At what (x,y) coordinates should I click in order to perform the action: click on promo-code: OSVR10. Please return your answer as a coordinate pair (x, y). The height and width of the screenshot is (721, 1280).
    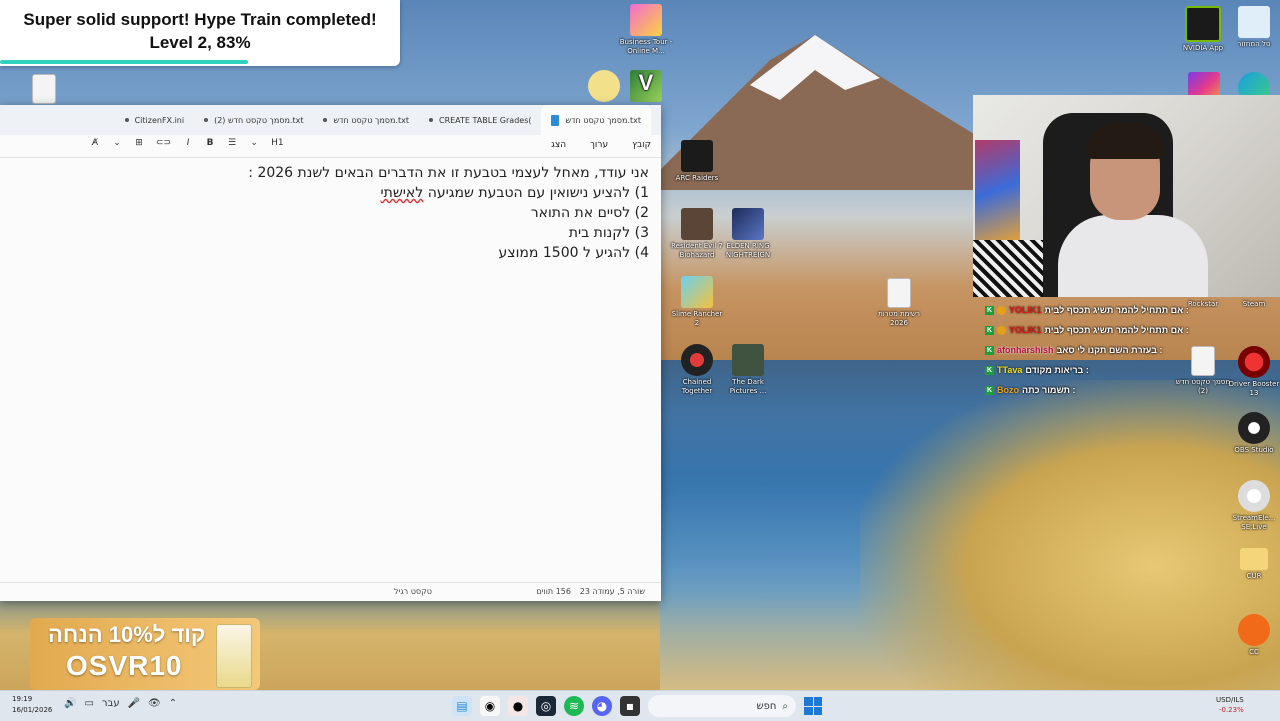
    Looking at the image, I should click on (124, 665).